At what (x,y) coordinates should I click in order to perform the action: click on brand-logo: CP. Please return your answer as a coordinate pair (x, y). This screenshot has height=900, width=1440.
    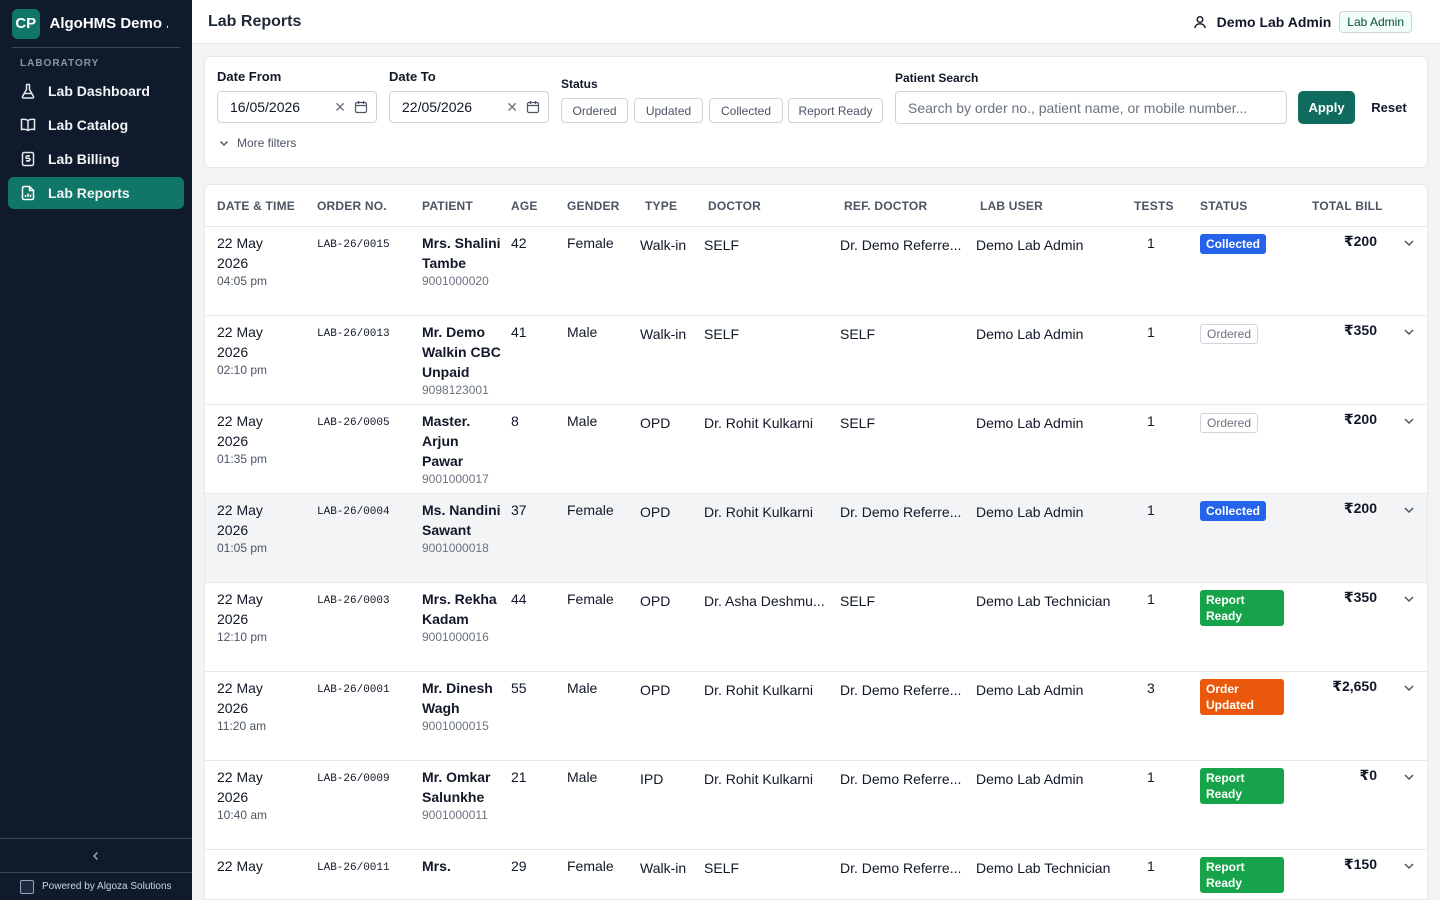
    Looking at the image, I should click on (26, 23).